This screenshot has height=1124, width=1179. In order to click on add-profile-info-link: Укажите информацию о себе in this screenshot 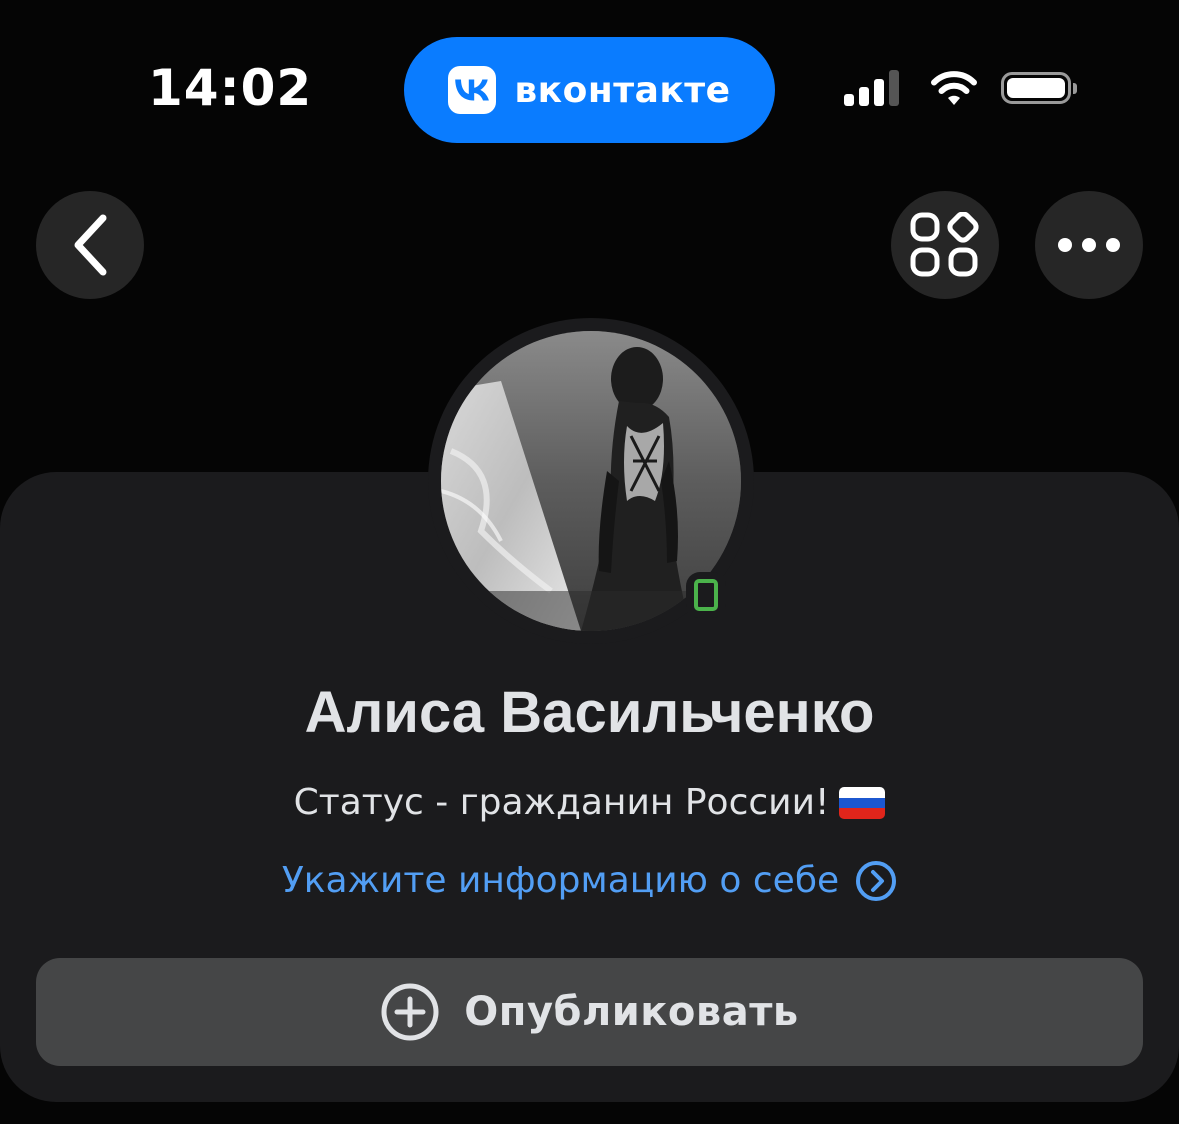, I will do `click(589, 881)`.